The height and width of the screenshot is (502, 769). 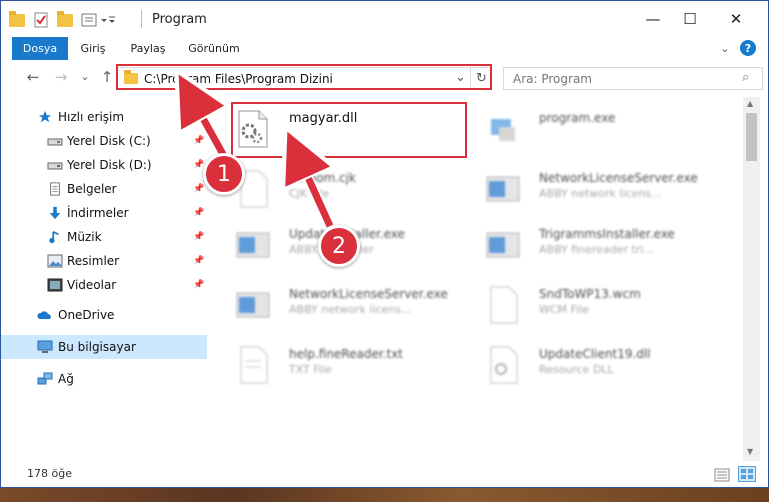 What do you see at coordinates (61, 77) in the screenshot?
I see `forward-button: →` at bounding box center [61, 77].